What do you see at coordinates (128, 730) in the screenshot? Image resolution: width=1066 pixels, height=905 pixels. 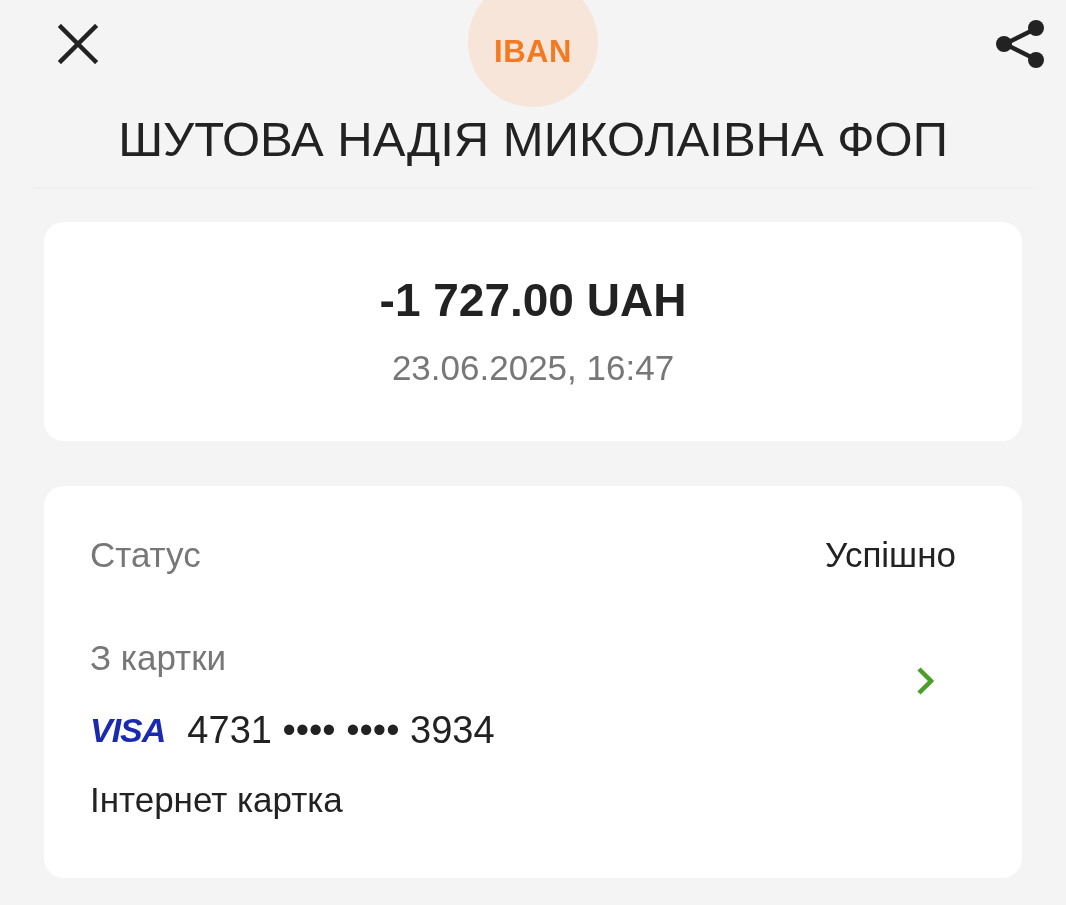 I see `visa-logo: VISA` at bounding box center [128, 730].